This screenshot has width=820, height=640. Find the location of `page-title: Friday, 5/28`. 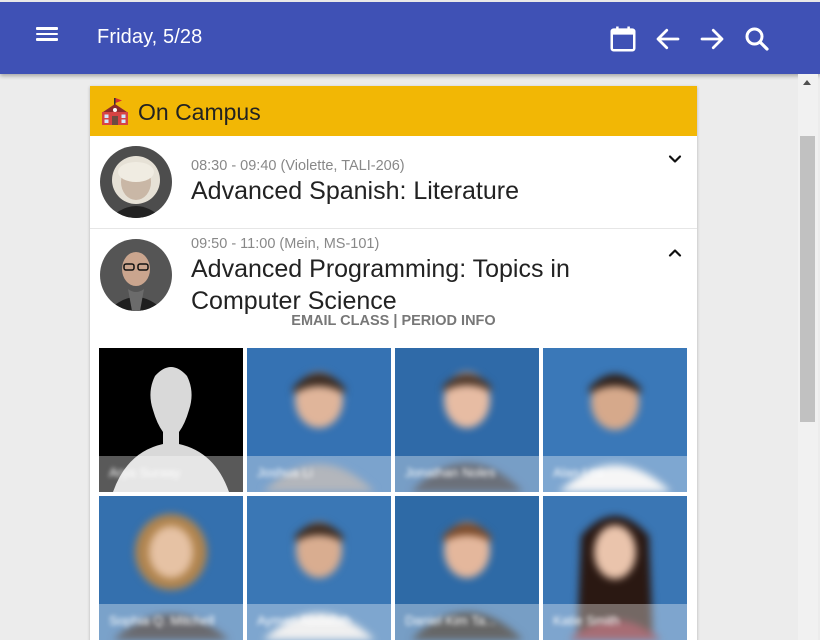

page-title: Friday, 5/28 is located at coordinates (150, 37).